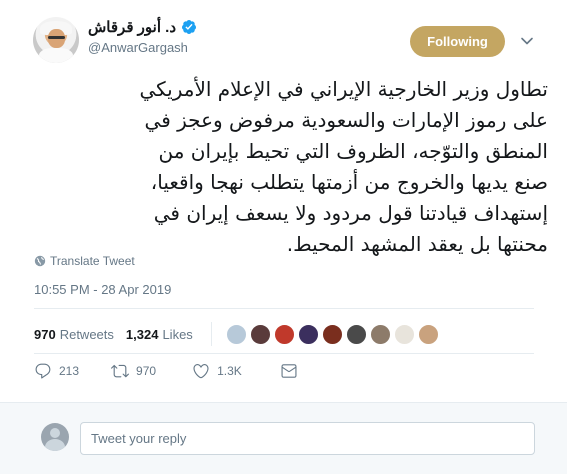 This screenshot has width=567, height=474. I want to click on liker-avatars, so click(332, 334).